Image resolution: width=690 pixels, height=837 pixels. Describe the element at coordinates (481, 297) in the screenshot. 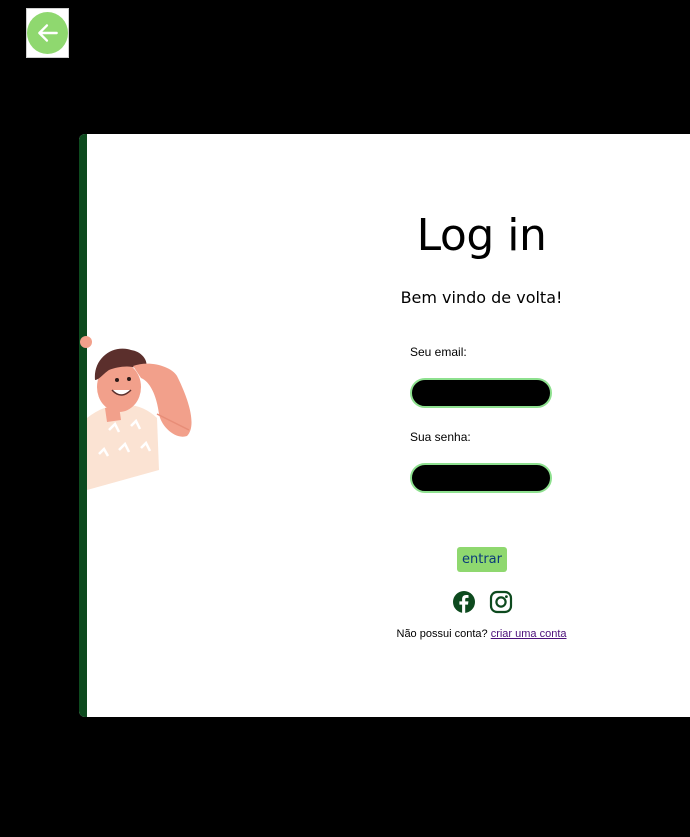

I see `welcome-subtitle: Bem vindo de volta!` at that location.